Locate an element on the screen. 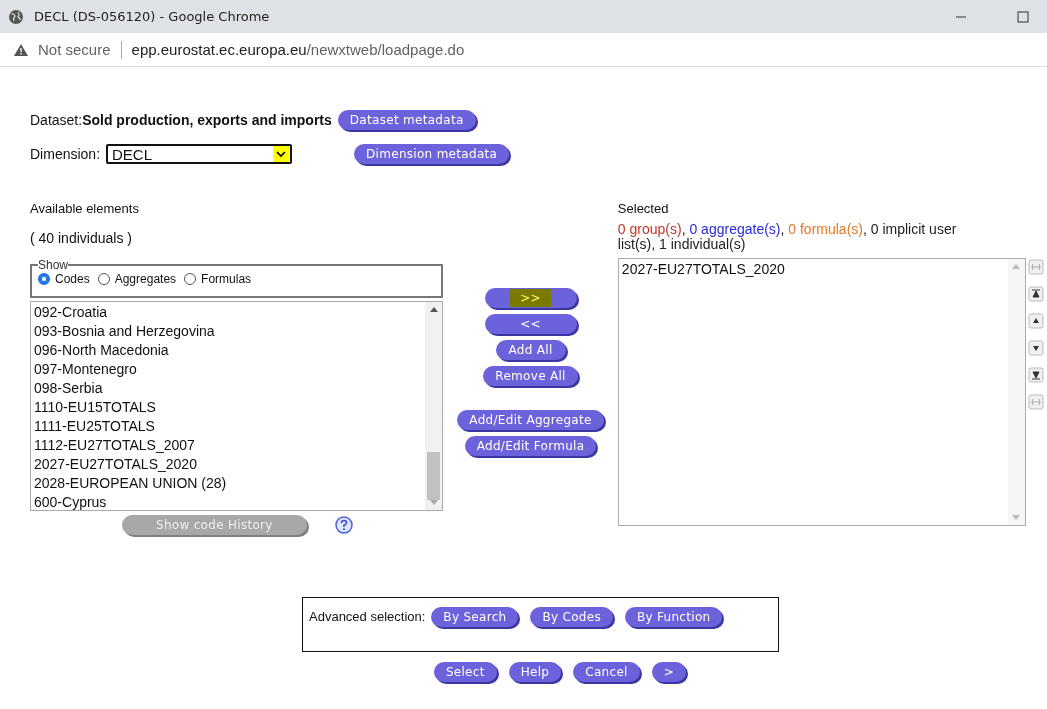 The height and width of the screenshot is (709, 1047). edit-button: Add/Edit Aggregate is located at coordinates (530, 420).